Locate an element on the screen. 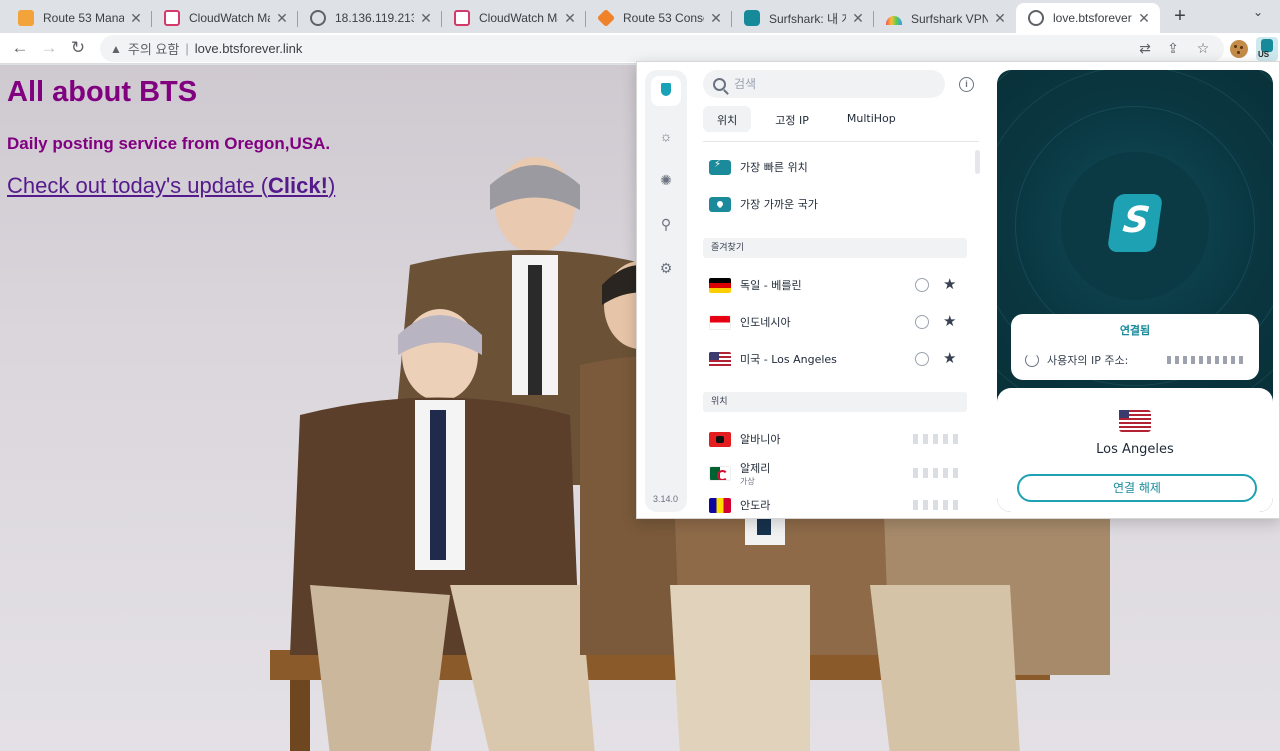 The width and height of the screenshot is (1280, 751). list-item-favorite: 인도네시아 ★ is located at coordinates (837, 322).